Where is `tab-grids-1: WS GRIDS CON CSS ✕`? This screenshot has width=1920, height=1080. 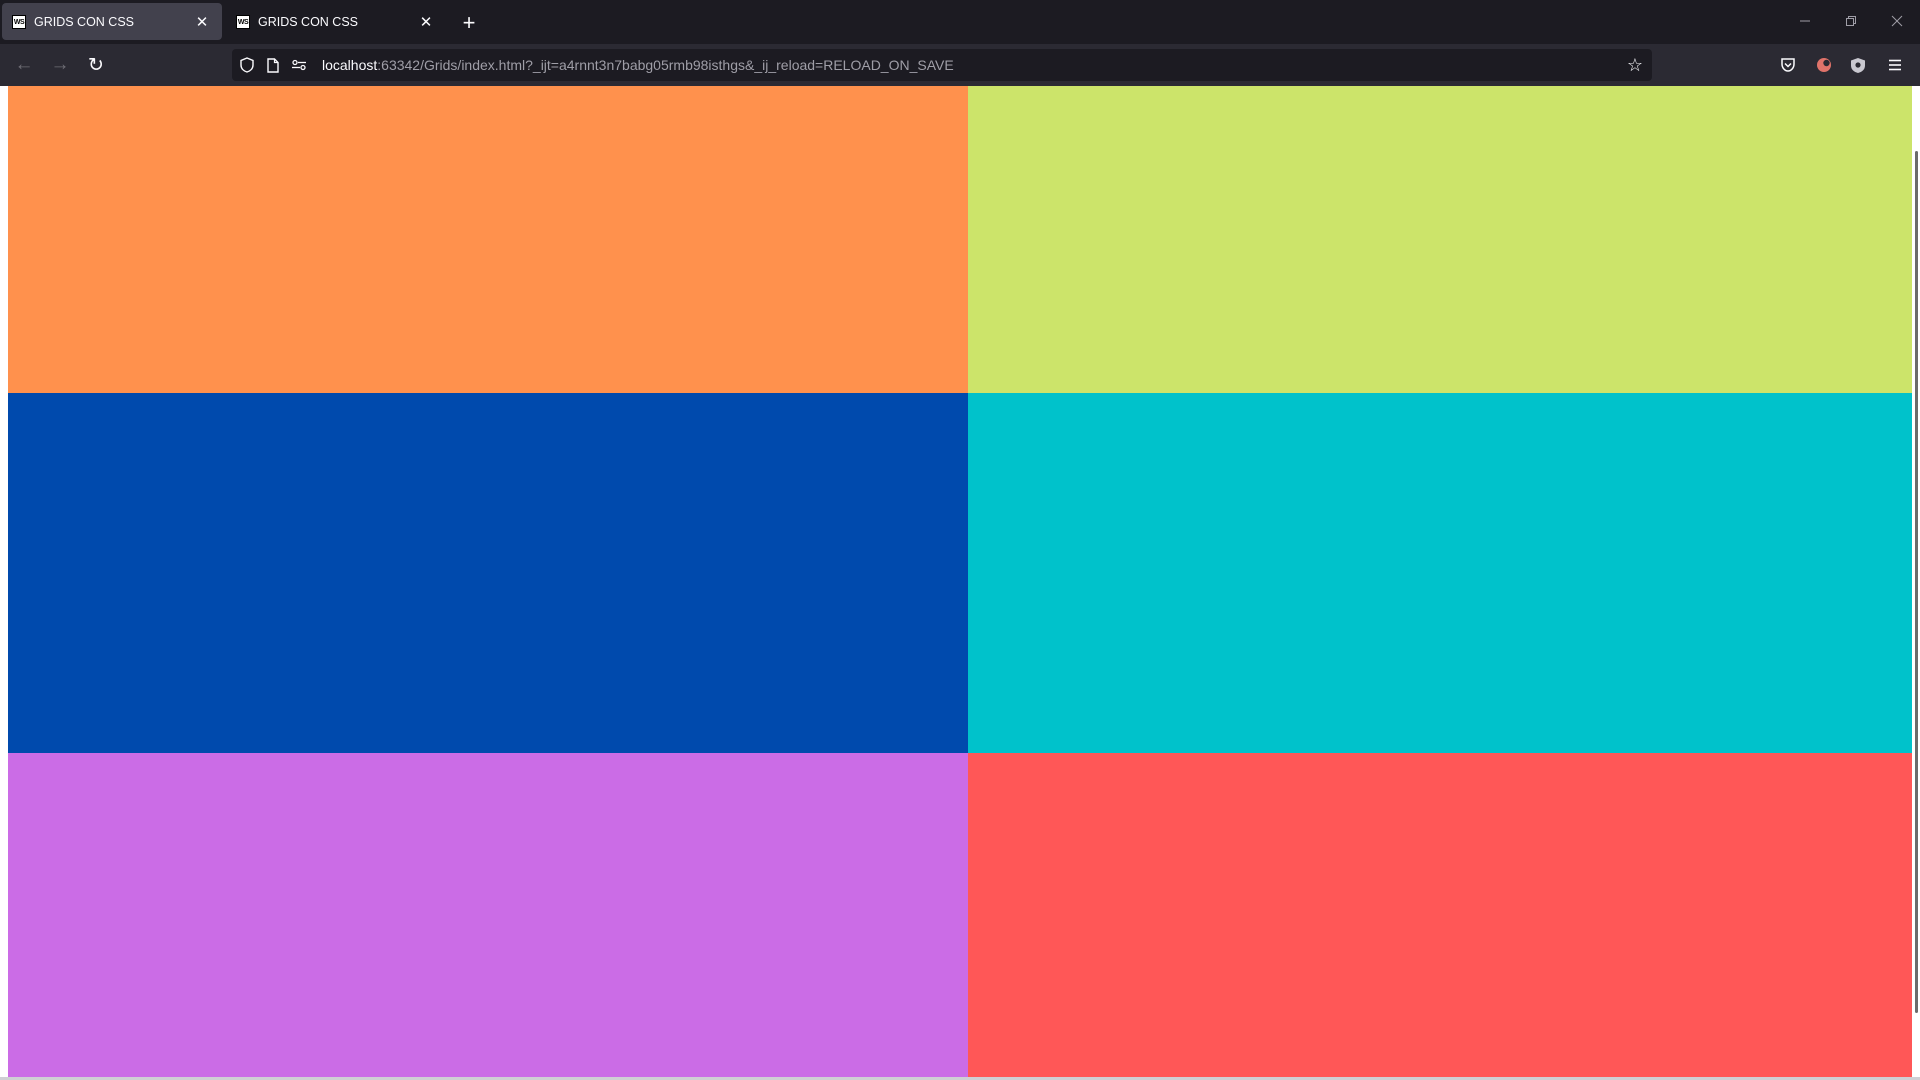
tab-grids-1: WS GRIDS CON CSS ✕ is located at coordinates (112, 21).